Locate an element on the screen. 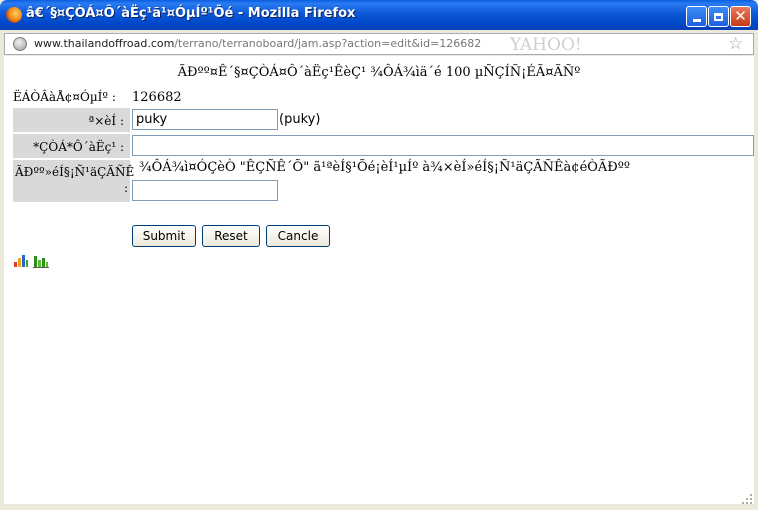 This screenshot has height=510, width=758. antispam-label: ÃÐºº»éÍ§¡Ñ¹äÇÃÑÊ : is located at coordinates (73, 181).